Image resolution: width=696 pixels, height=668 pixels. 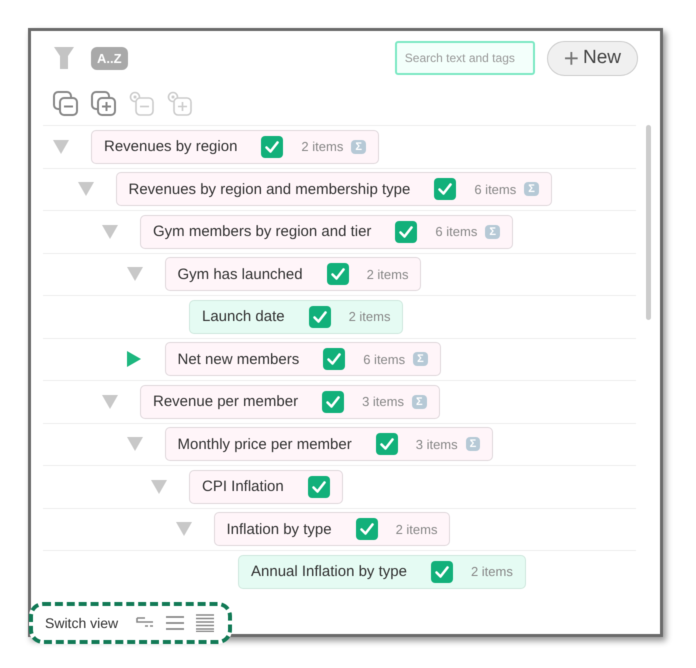 I want to click on node-label: Gym has launched, so click(x=240, y=274).